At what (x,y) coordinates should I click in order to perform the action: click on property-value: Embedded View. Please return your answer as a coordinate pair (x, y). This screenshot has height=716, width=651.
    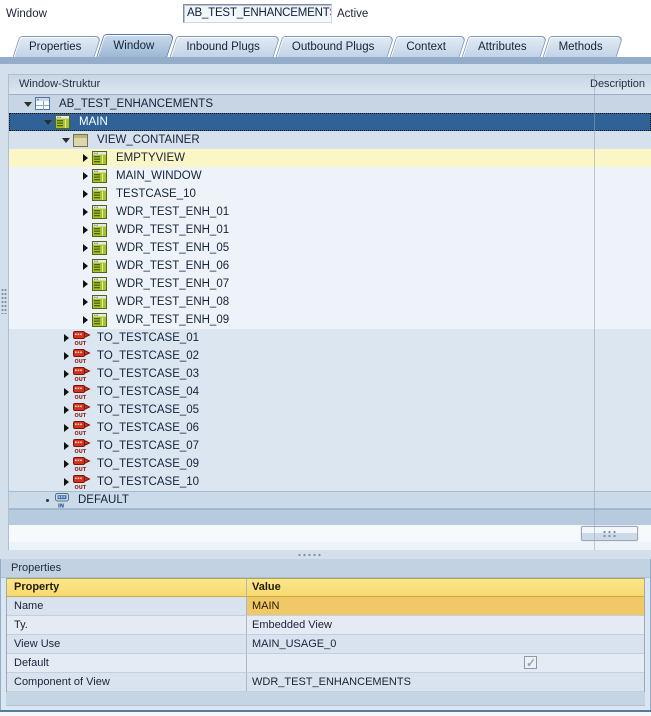
    Looking at the image, I should click on (445, 625).